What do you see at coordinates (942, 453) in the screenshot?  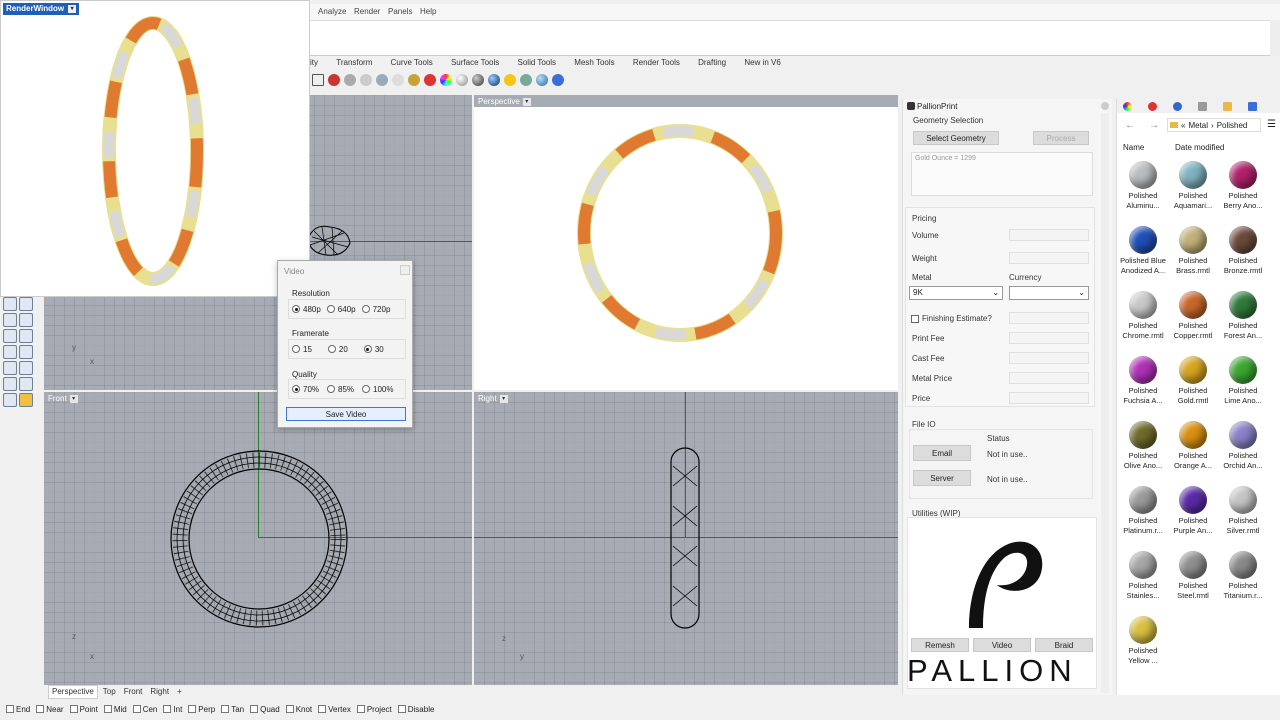 I see `email-button: Email` at bounding box center [942, 453].